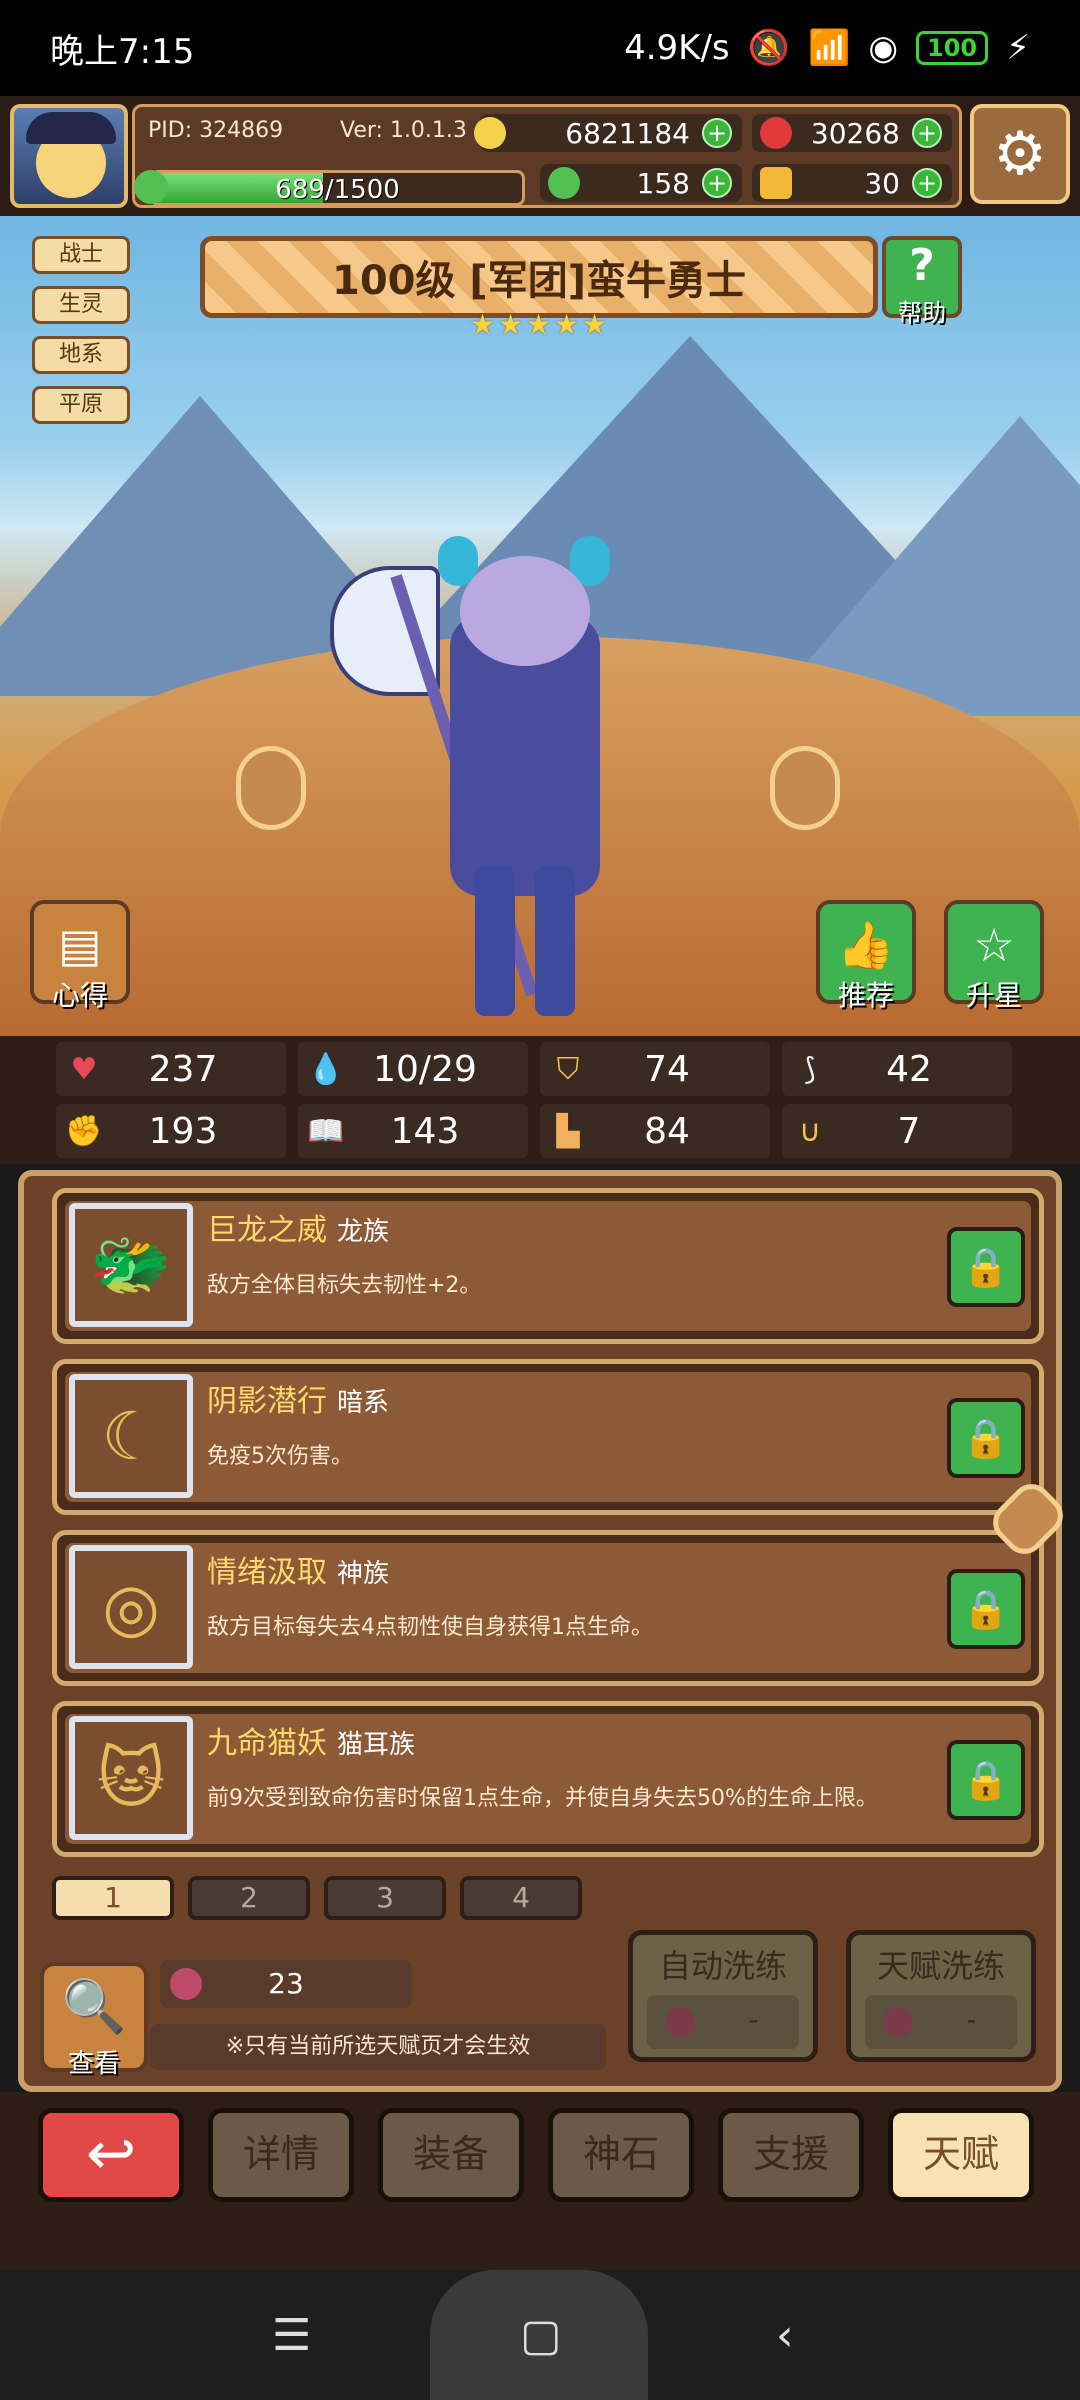 The image size is (1080, 2400). What do you see at coordinates (151, 187) in the screenshot?
I see `clover-exp-icon` at bounding box center [151, 187].